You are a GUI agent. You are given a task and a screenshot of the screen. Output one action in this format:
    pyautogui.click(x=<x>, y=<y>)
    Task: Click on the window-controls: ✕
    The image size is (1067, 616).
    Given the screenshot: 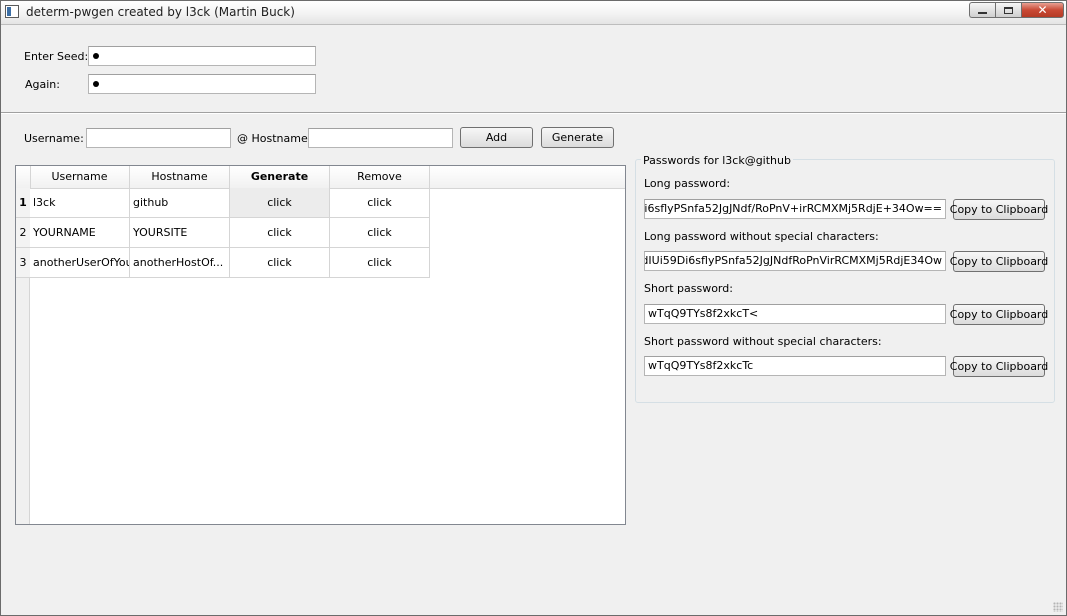 What is the action you would take?
    pyautogui.click(x=1016, y=10)
    